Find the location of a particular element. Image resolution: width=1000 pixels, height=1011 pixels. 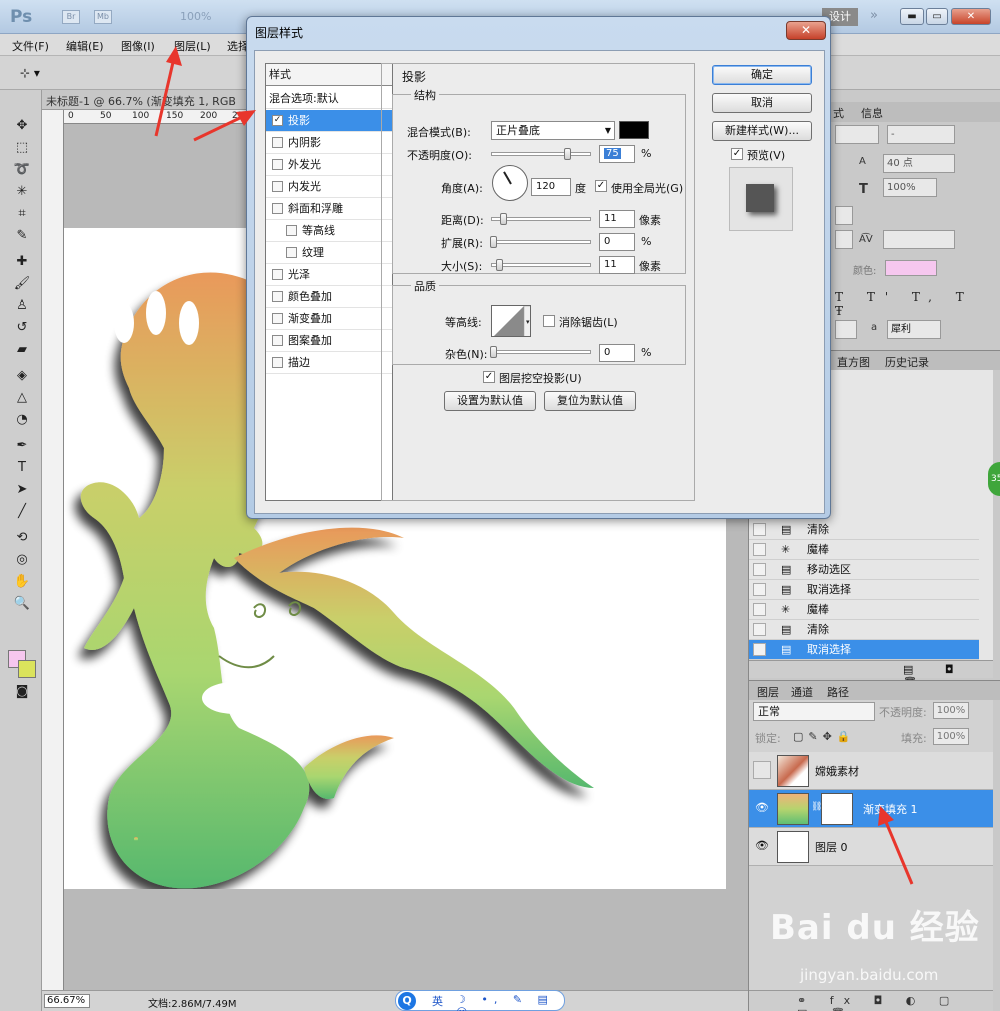

layer-blend-mode-select: 正常 is located at coordinates (814, 711).